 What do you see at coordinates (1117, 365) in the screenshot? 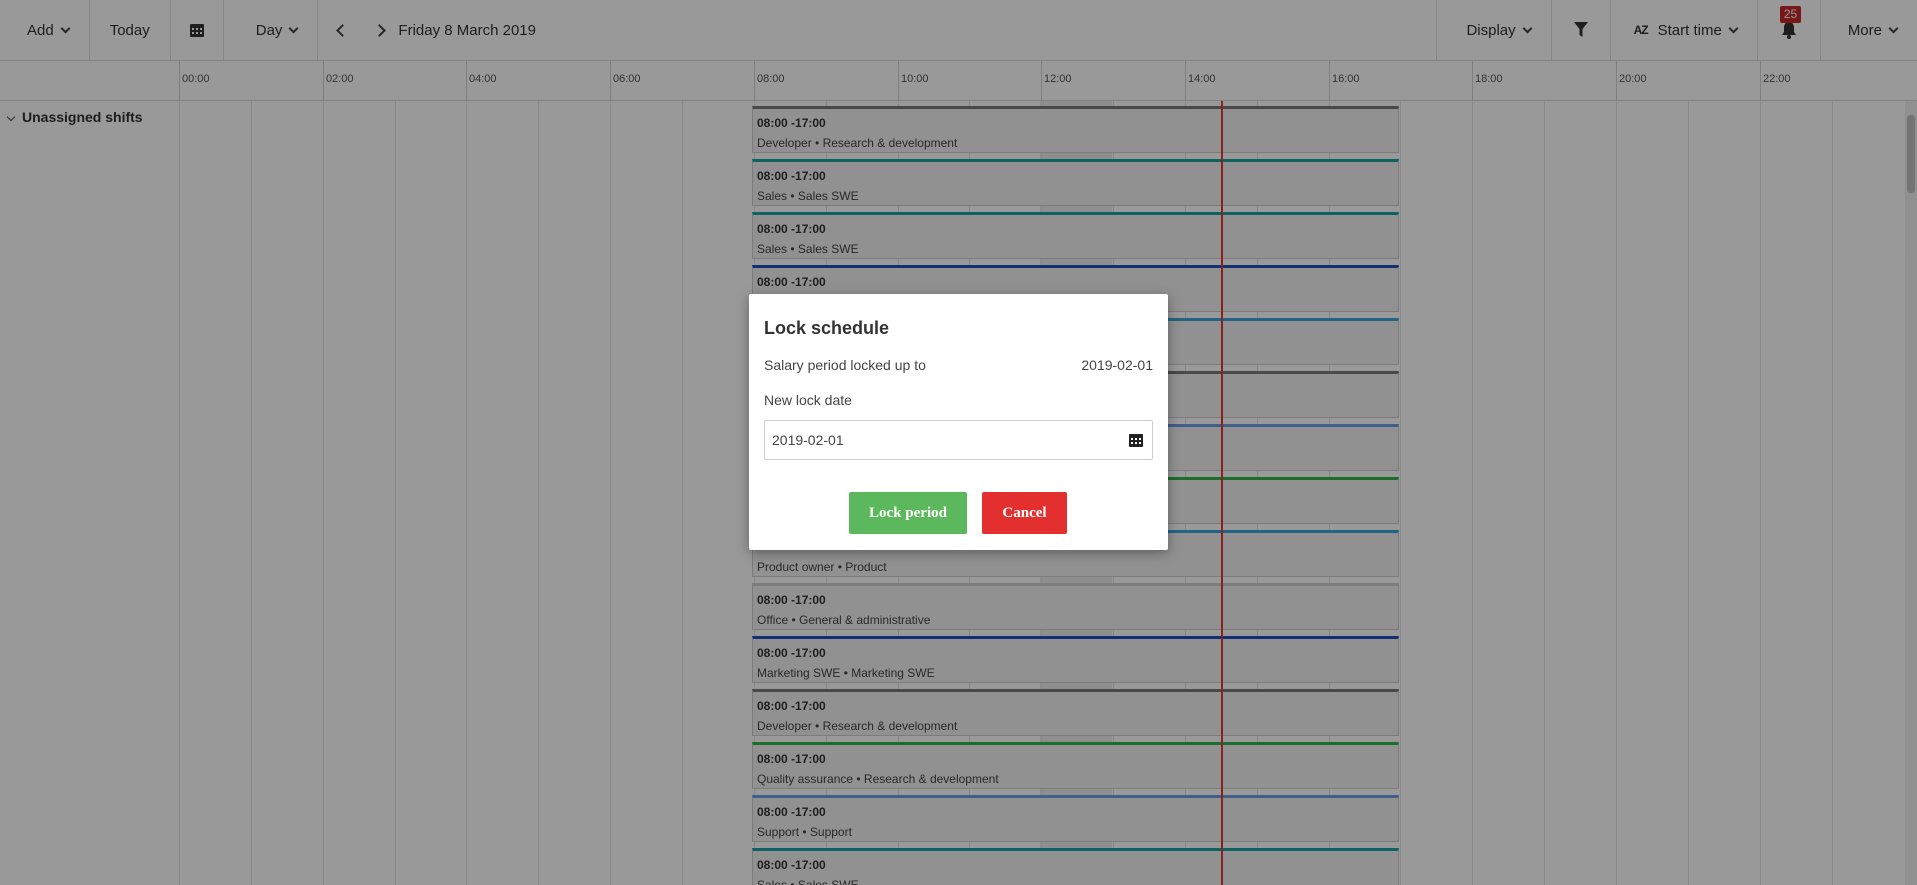
I see `locked-period-value: 2019-02-01` at bounding box center [1117, 365].